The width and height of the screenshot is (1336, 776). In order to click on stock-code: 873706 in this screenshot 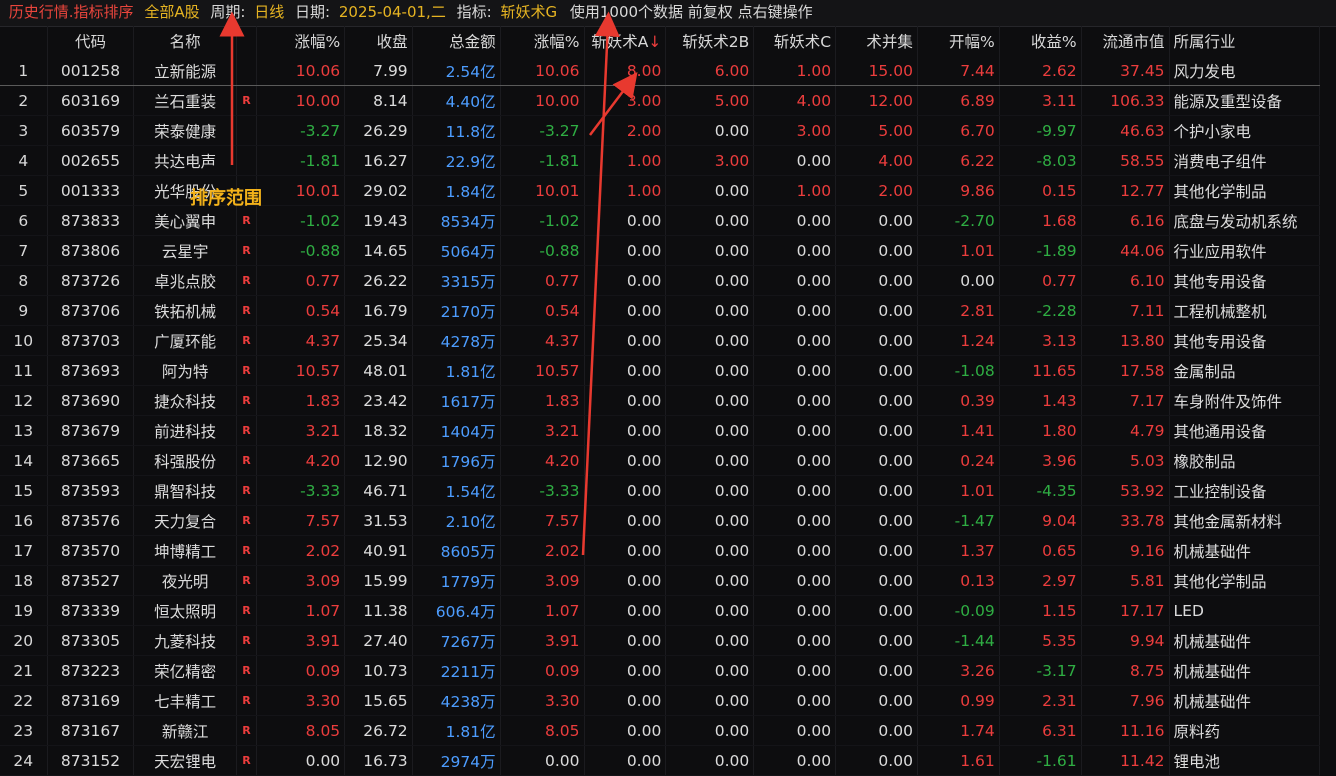, I will do `click(91, 310)`.